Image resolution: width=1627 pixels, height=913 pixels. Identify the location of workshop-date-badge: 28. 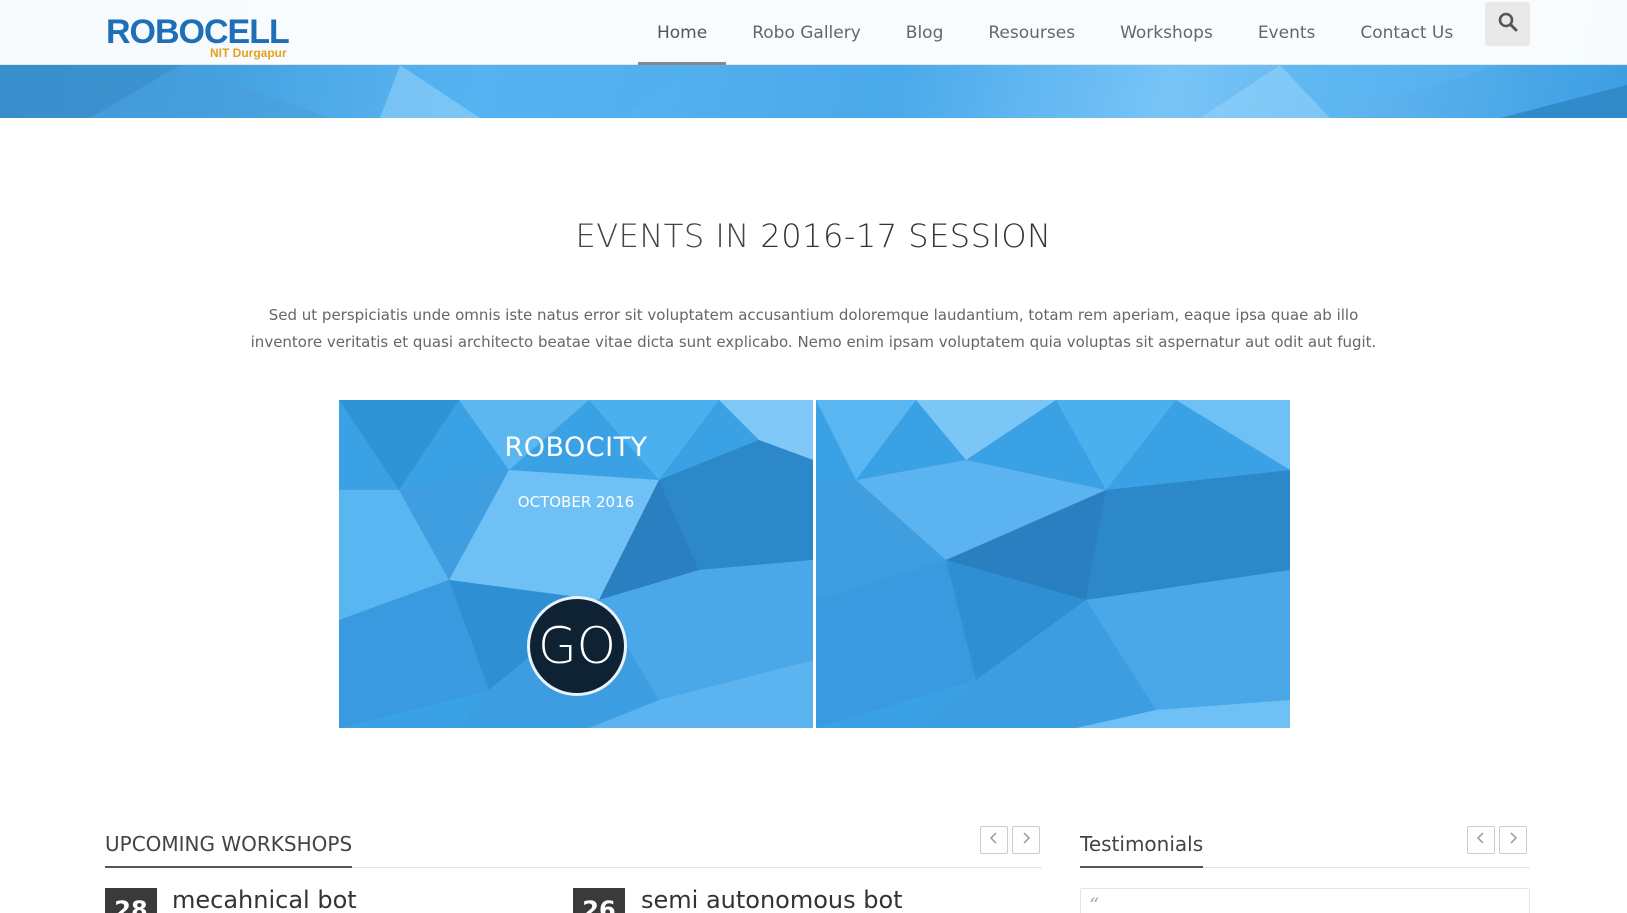
(131, 900).